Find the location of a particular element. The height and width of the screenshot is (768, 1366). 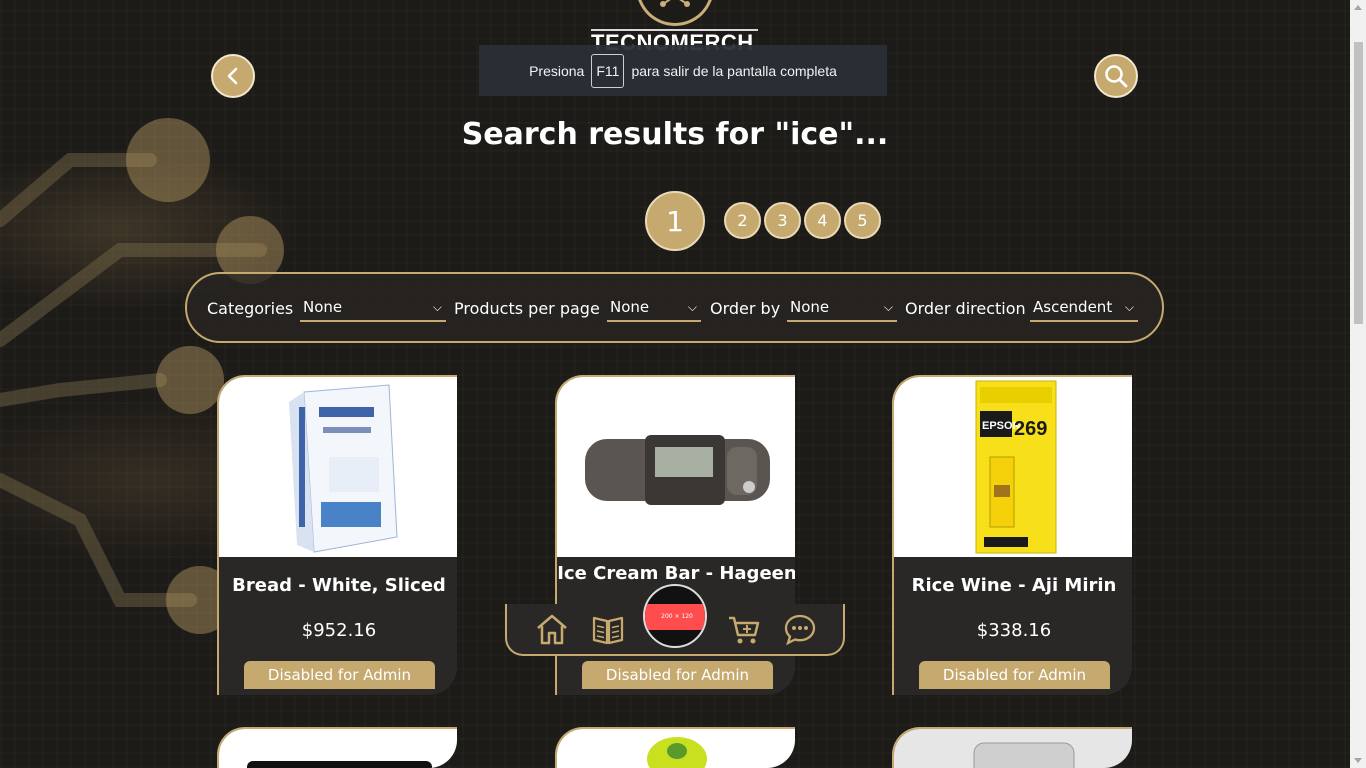

order-direction-select: Ascendent ⌵ is located at coordinates (1084, 310).